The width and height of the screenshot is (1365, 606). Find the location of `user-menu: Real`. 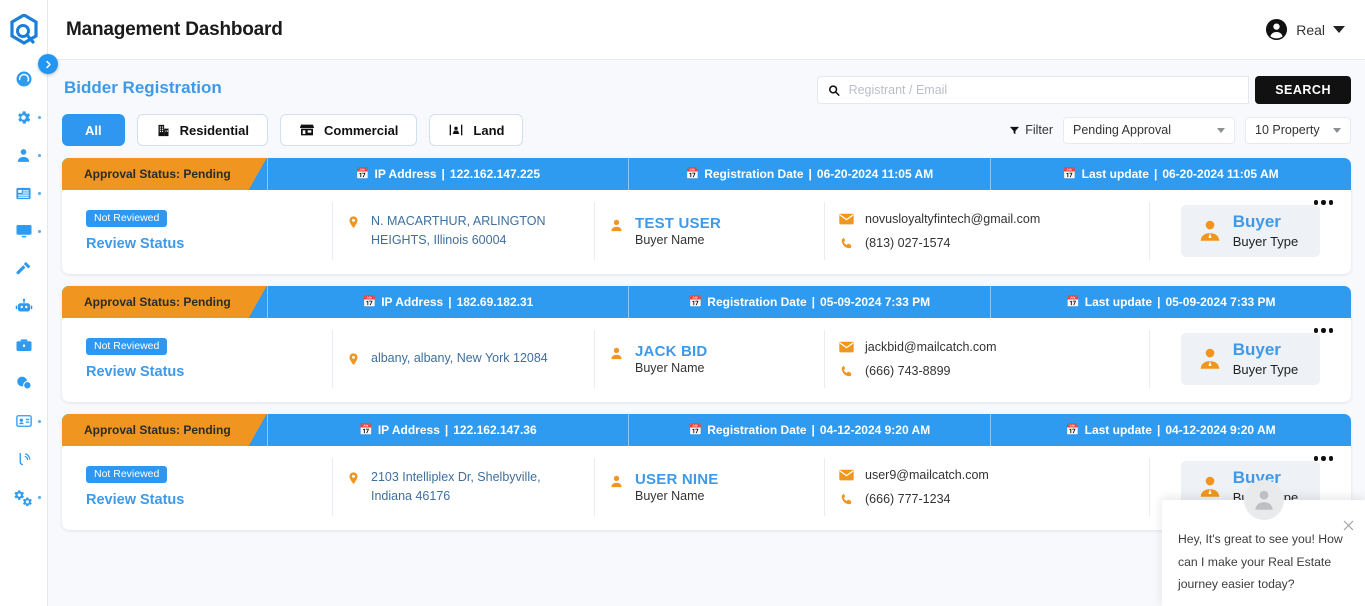

user-menu: Real is located at coordinates (1305, 29).